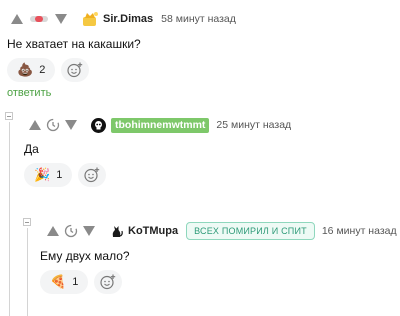 This screenshot has height=316, width=400. I want to click on reaction-button: 🍕 1, so click(64, 282).